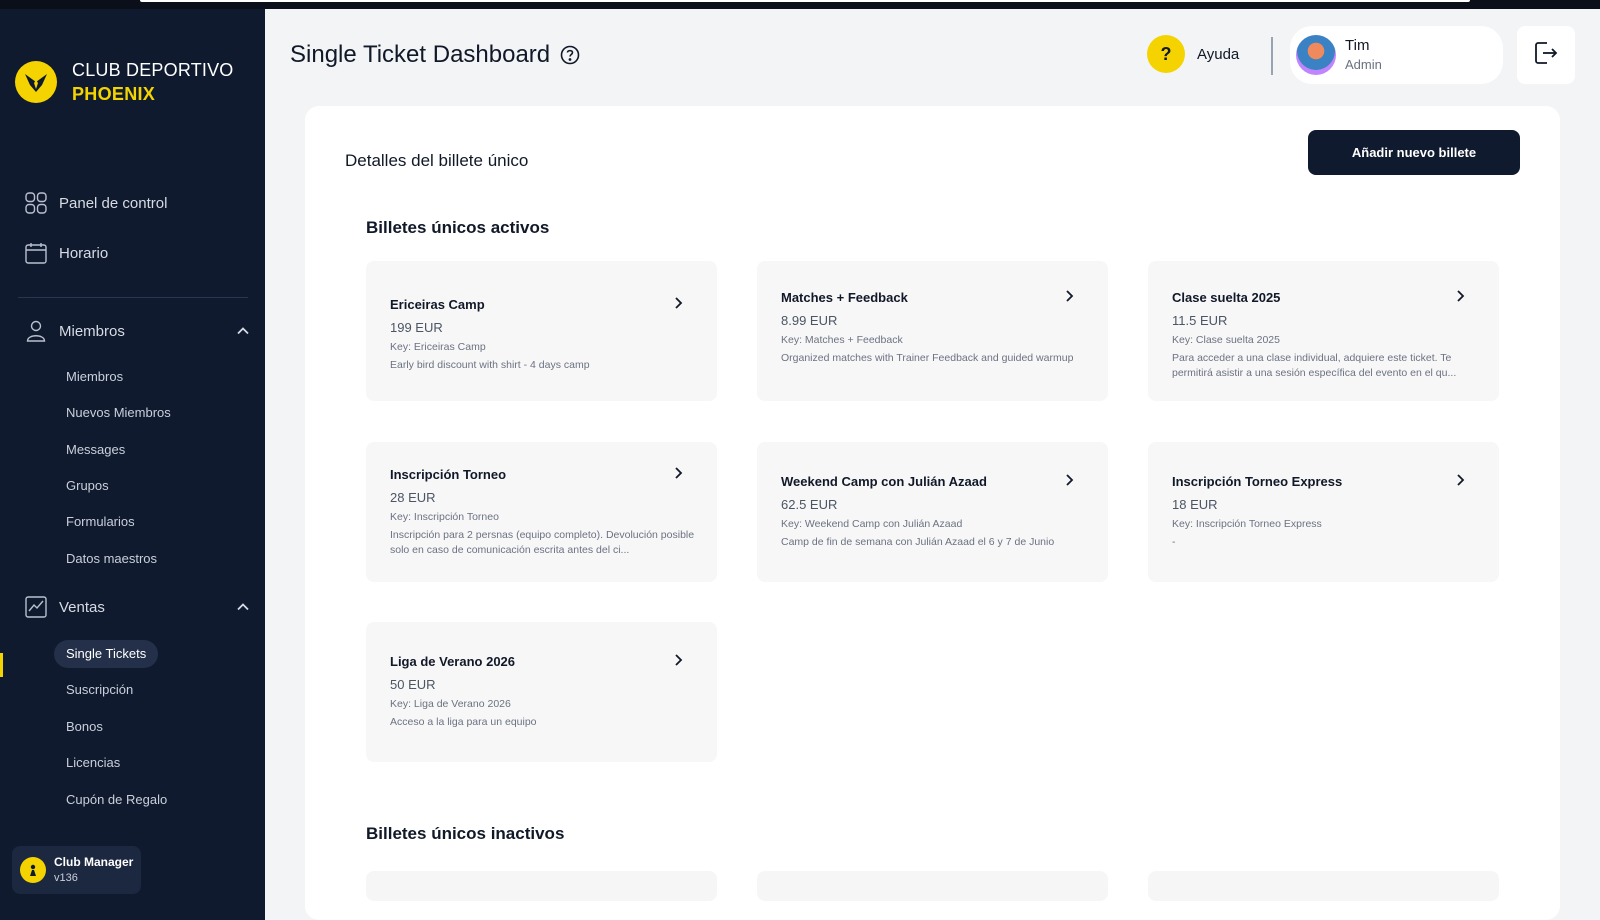  Describe the element at coordinates (1247, 524) in the screenshot. I see `ticket-key: Key: Inscripción Torneo Express` at that location.